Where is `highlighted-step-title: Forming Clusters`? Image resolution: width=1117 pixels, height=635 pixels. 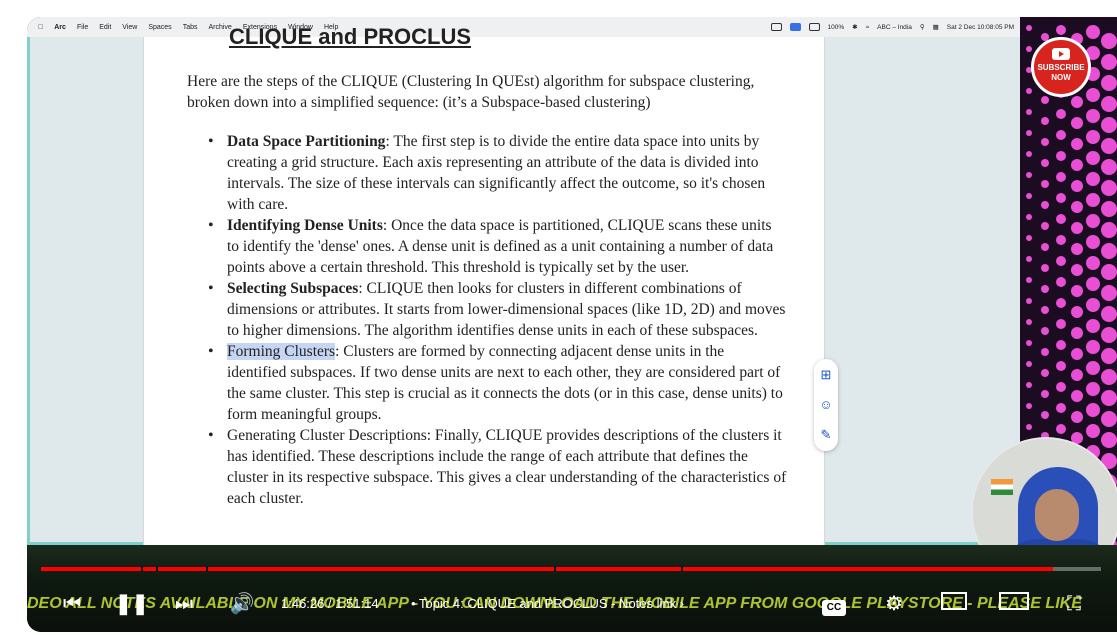 highlighted-step-title: Forming Clusters is located at coordinates (281, 351).